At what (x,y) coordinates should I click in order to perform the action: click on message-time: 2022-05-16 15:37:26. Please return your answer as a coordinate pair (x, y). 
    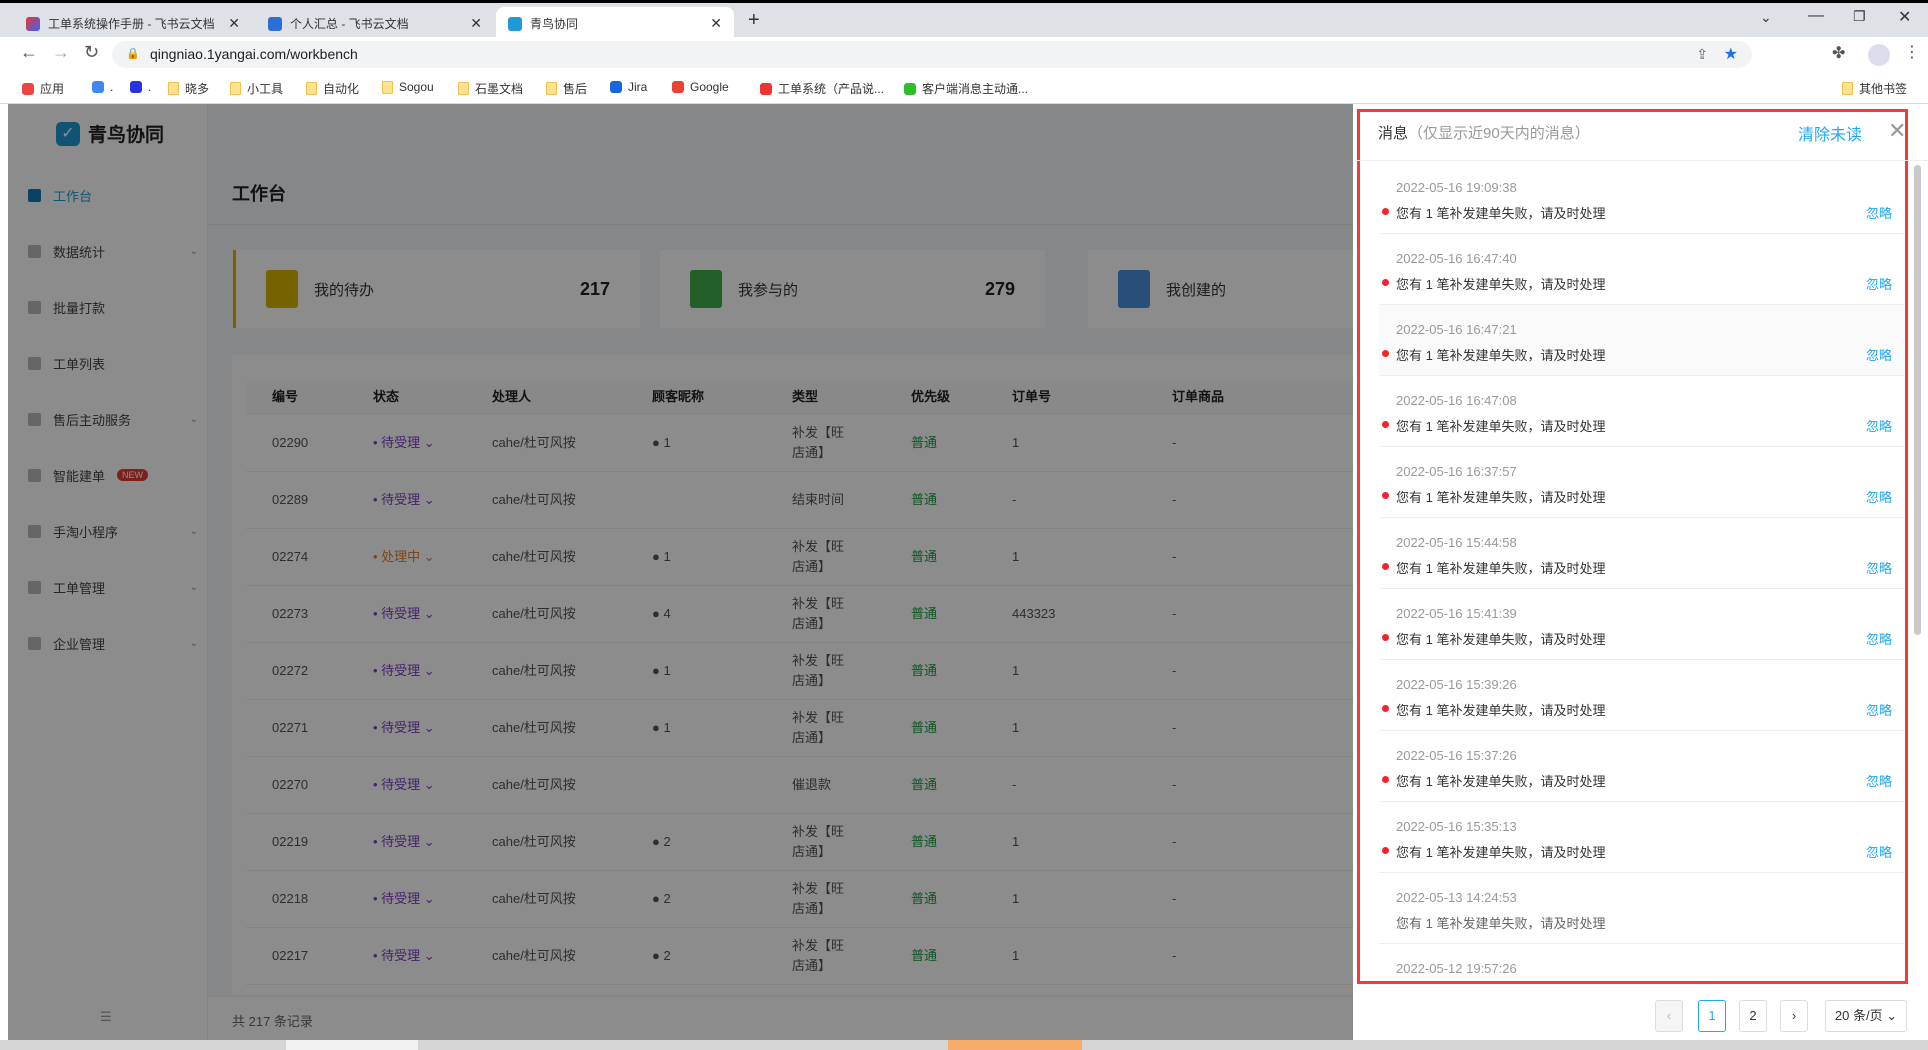
    Looking at the image, I should click on (1456, 755).